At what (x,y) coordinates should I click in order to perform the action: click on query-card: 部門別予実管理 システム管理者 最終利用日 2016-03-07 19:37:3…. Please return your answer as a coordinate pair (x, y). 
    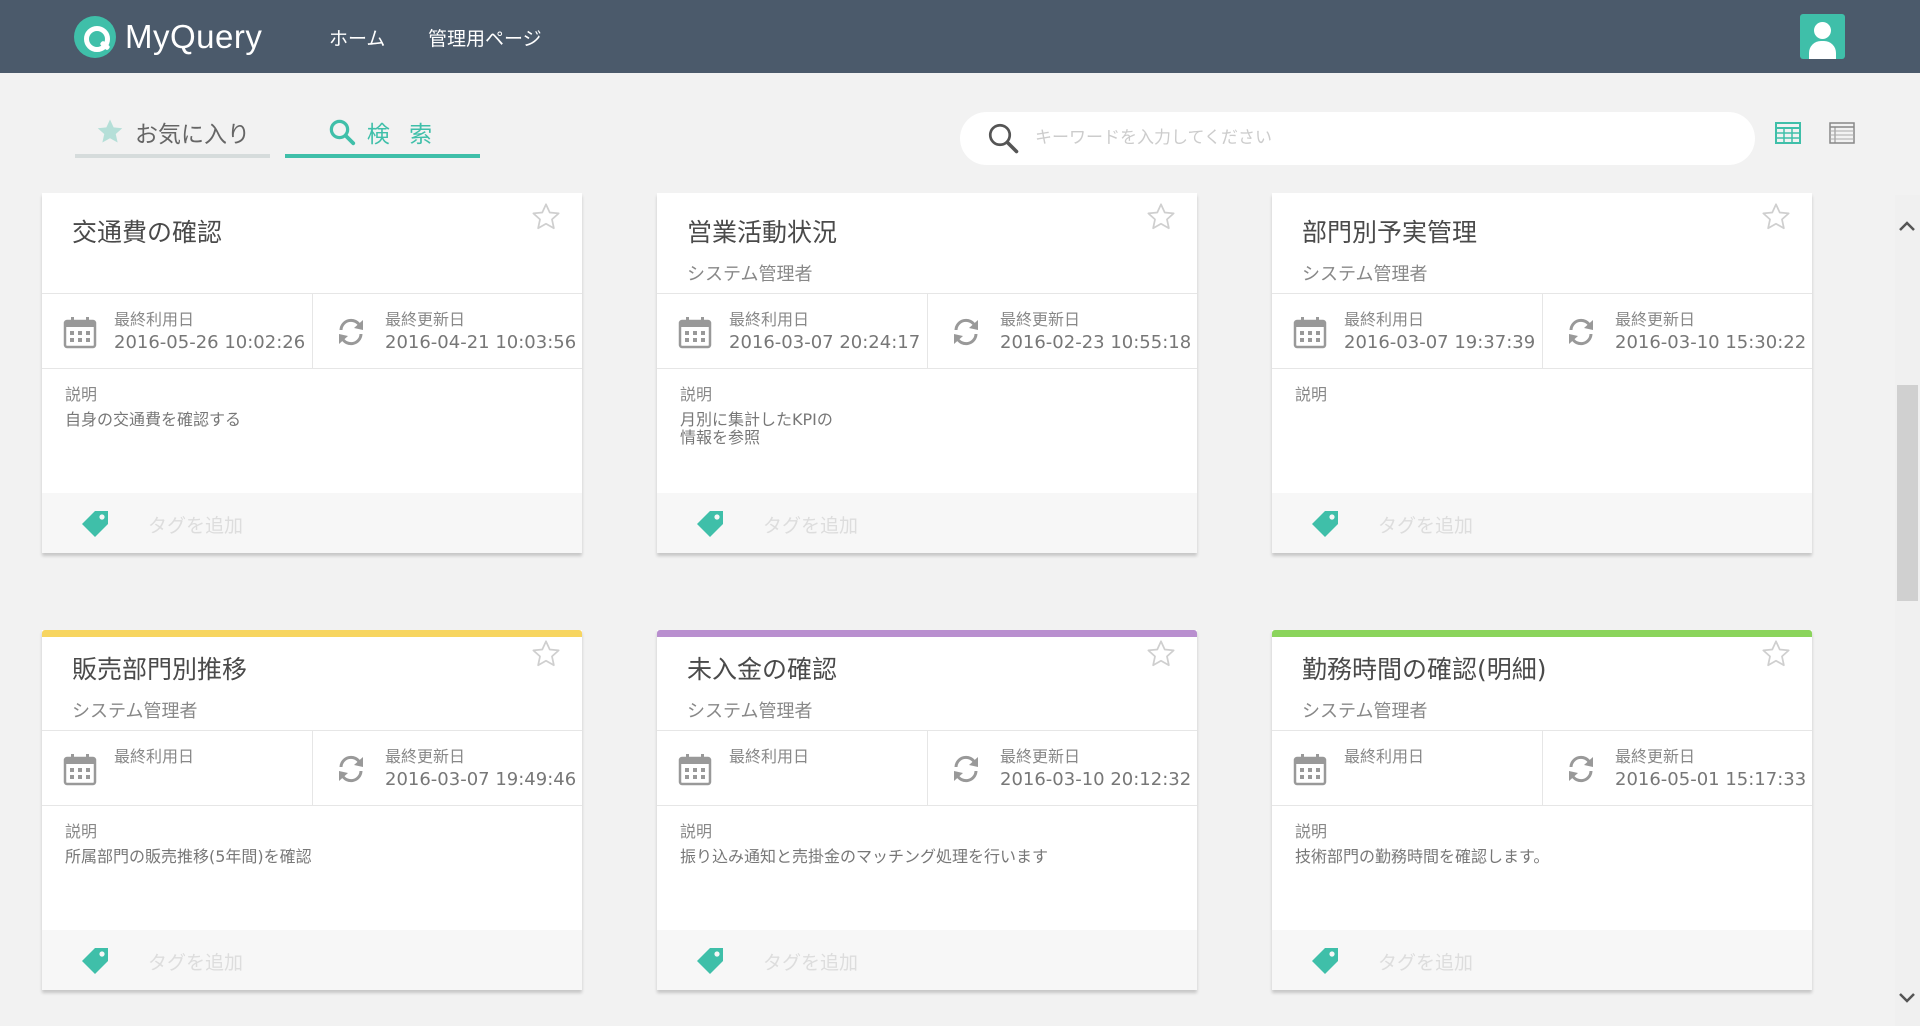
    Looking at the image, I should click on (1542, 373).